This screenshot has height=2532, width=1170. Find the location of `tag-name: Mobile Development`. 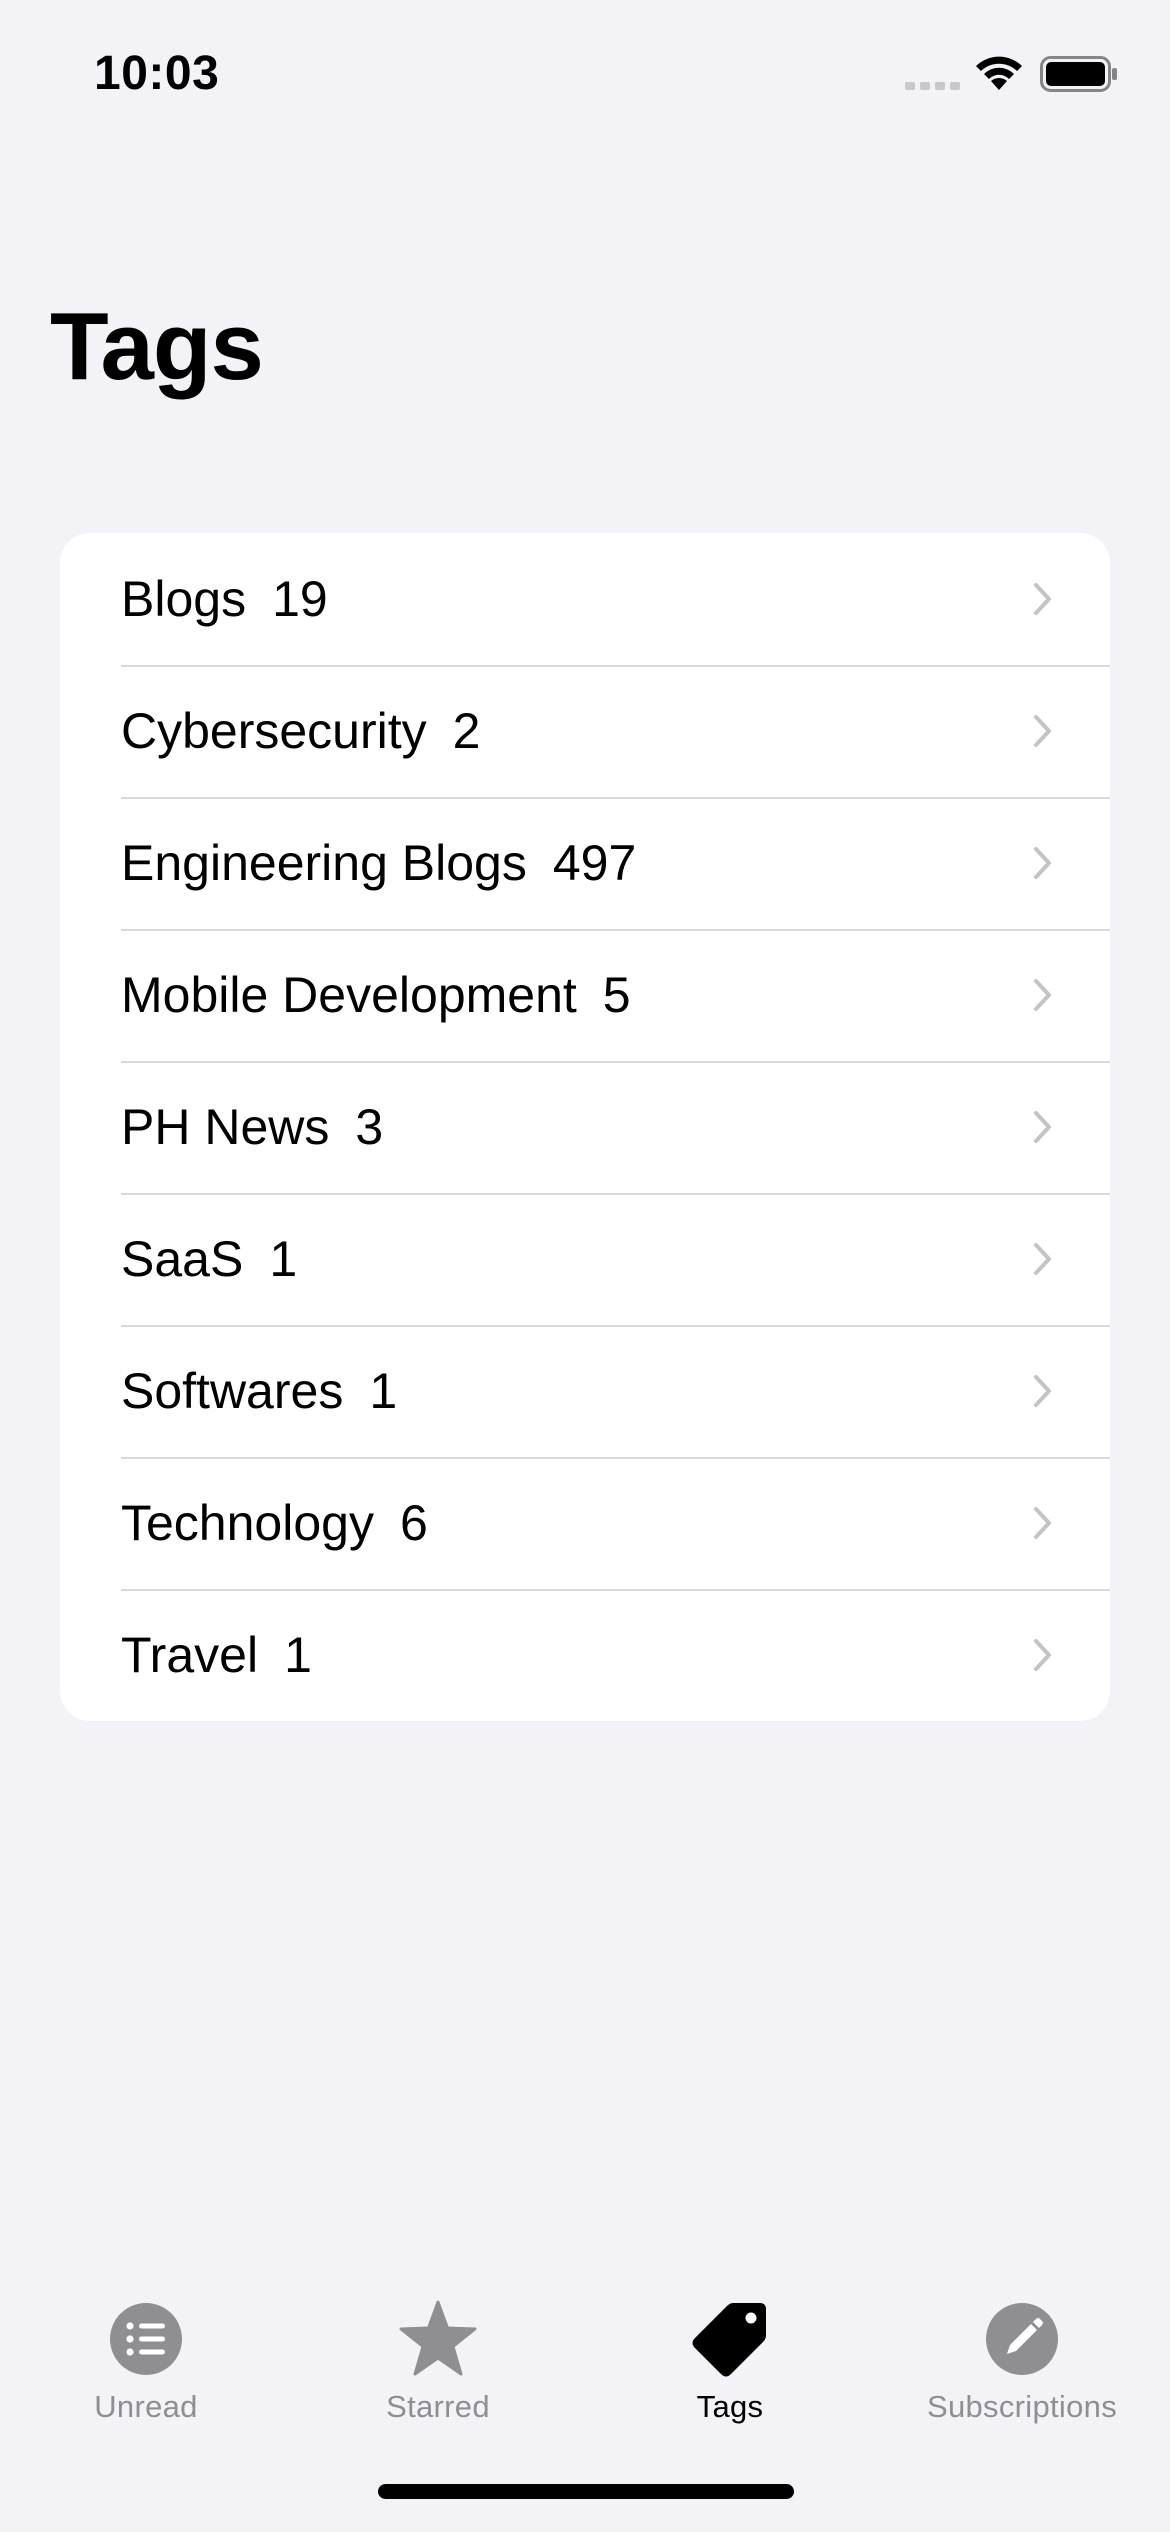

tag-name: Mobile Development is located at coordinates (349, 995).